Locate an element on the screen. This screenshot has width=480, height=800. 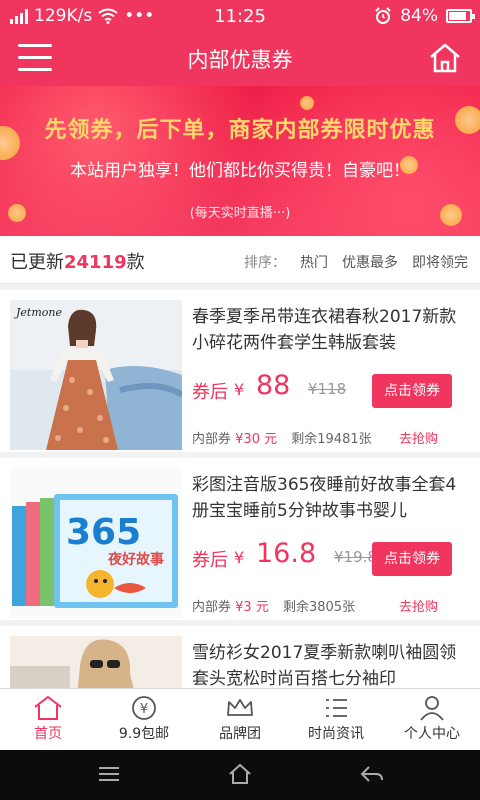
yen-coin-icon: ¥ is located at coordinates (144, 708).